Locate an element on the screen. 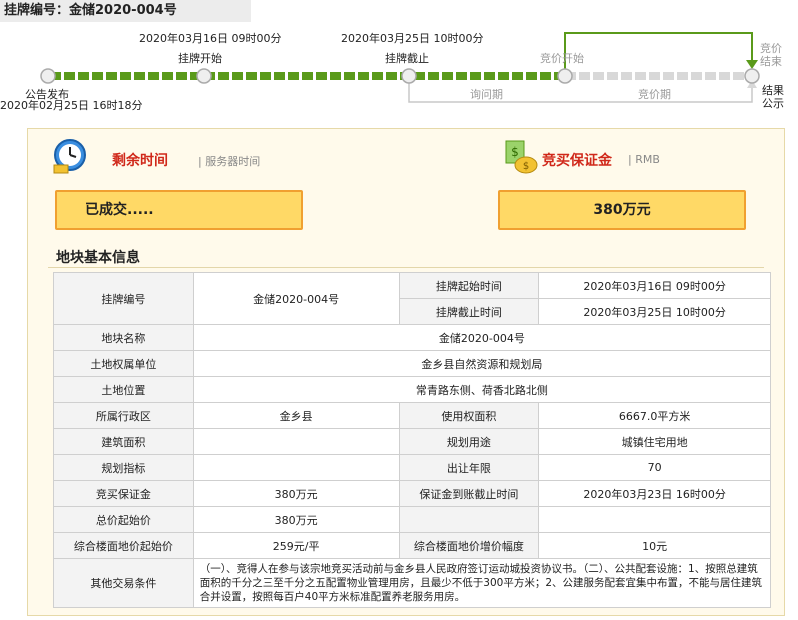 The image size is (798, 620). node-announce is located at coordinates (48, 76).